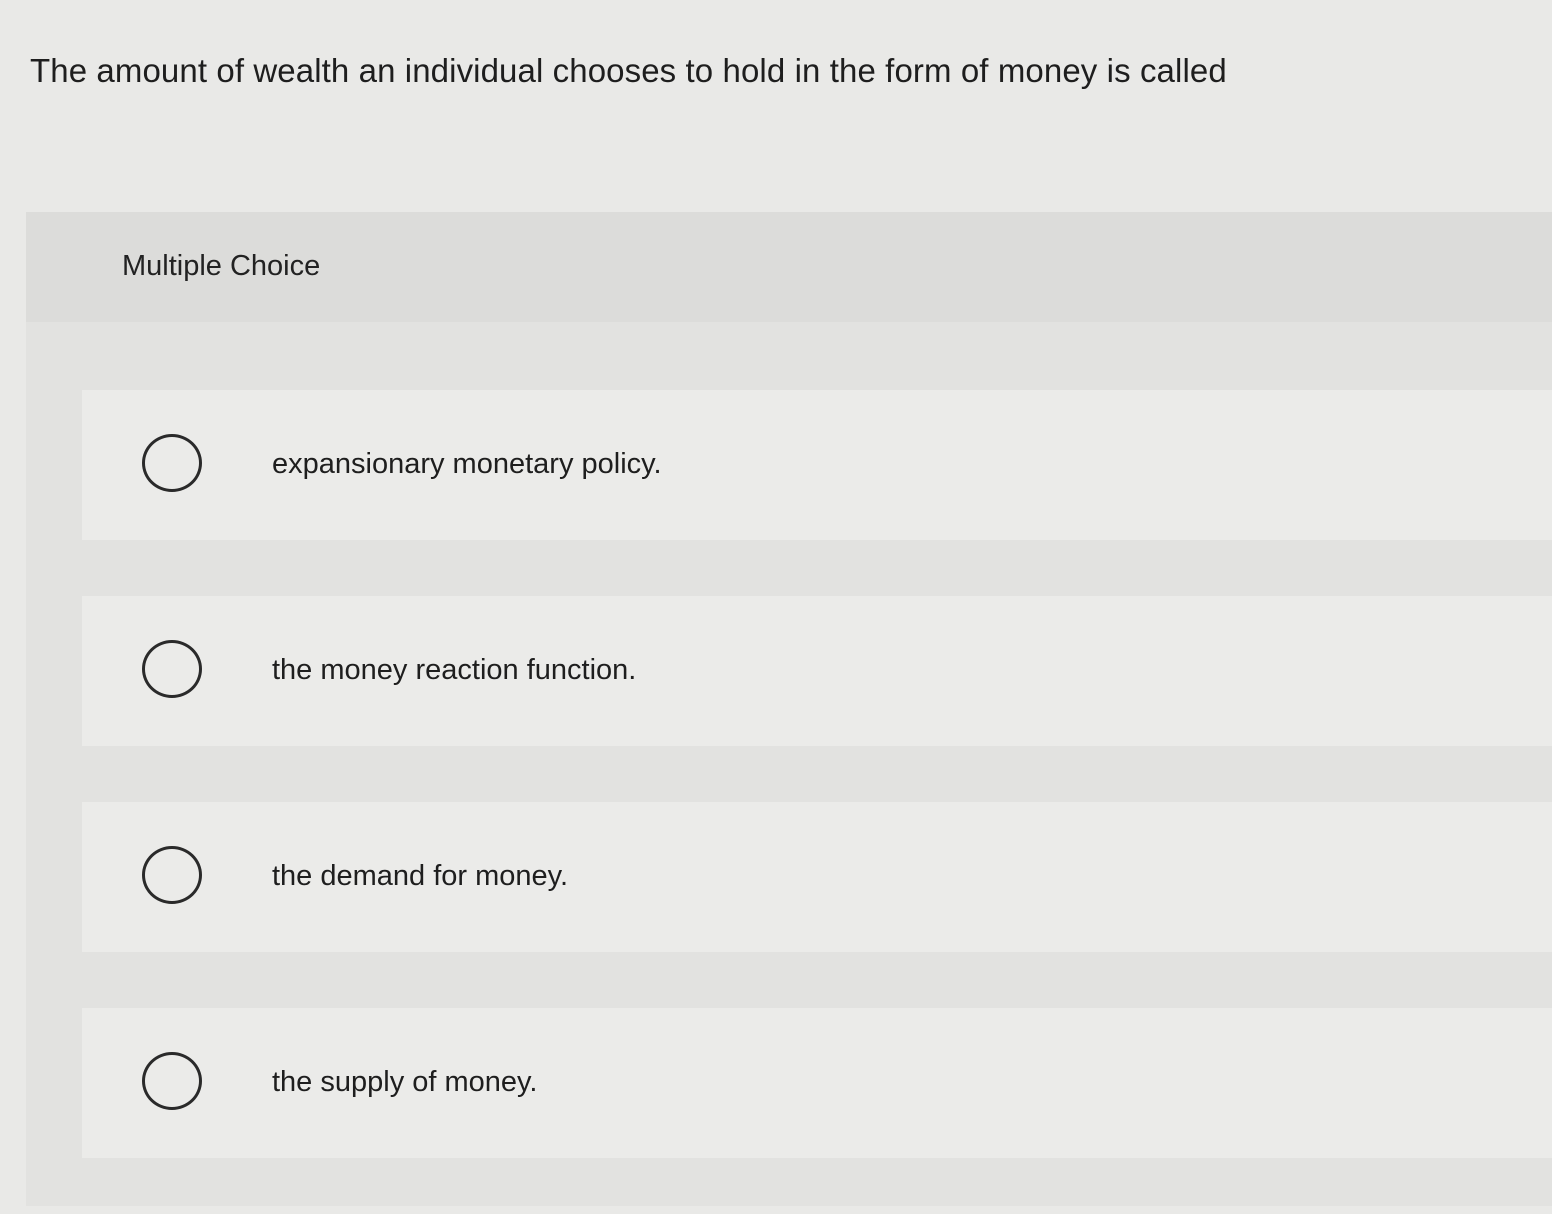 The height and width of the screenshot is (1214, 1552). Describe the element at coordinates (454, 670) in the screenshot. I see `option-label: the money reaction function.` at that location.